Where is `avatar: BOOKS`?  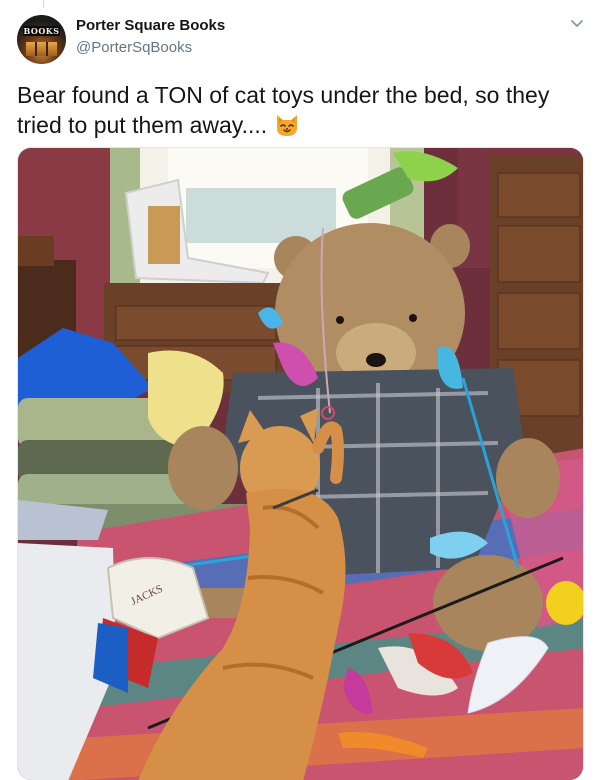 avatar: BOOKS is located at coordinates (41, 39).